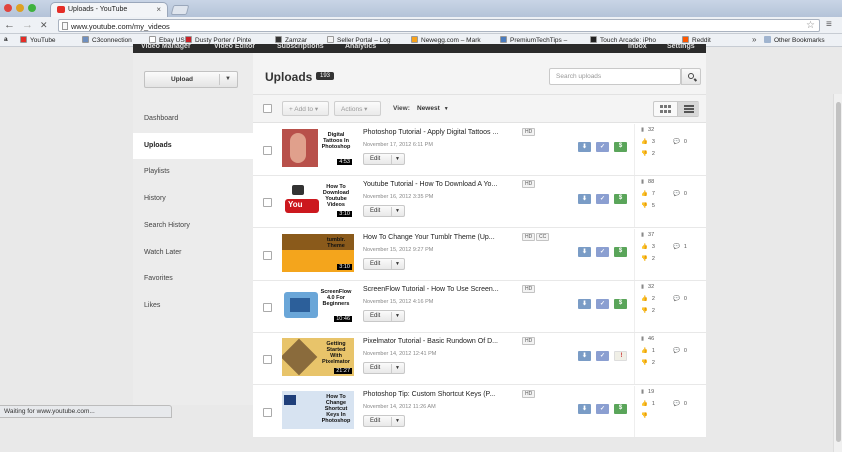 The height and width of the screenshot is (452, 842). I want to click on select-all-checkbox, so click(267, 108).